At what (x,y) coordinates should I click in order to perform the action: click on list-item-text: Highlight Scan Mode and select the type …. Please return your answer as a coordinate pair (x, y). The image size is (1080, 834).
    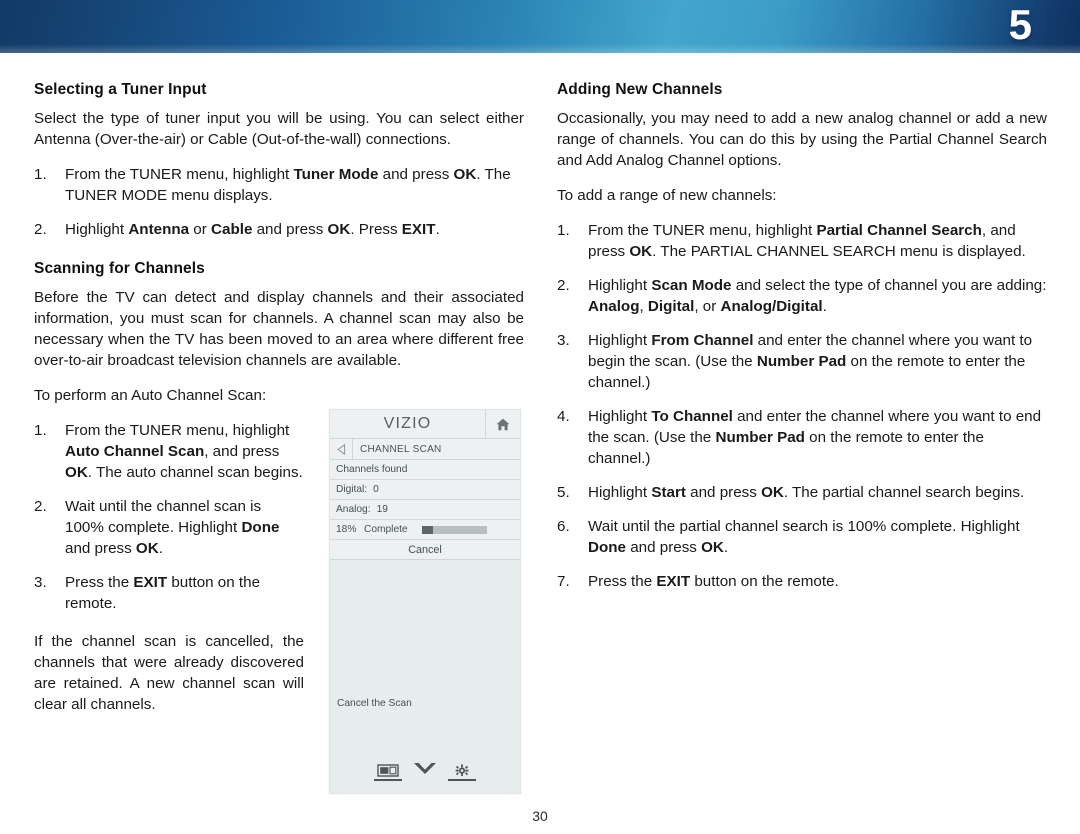
    Looking at the image, I should click on (817, 296).